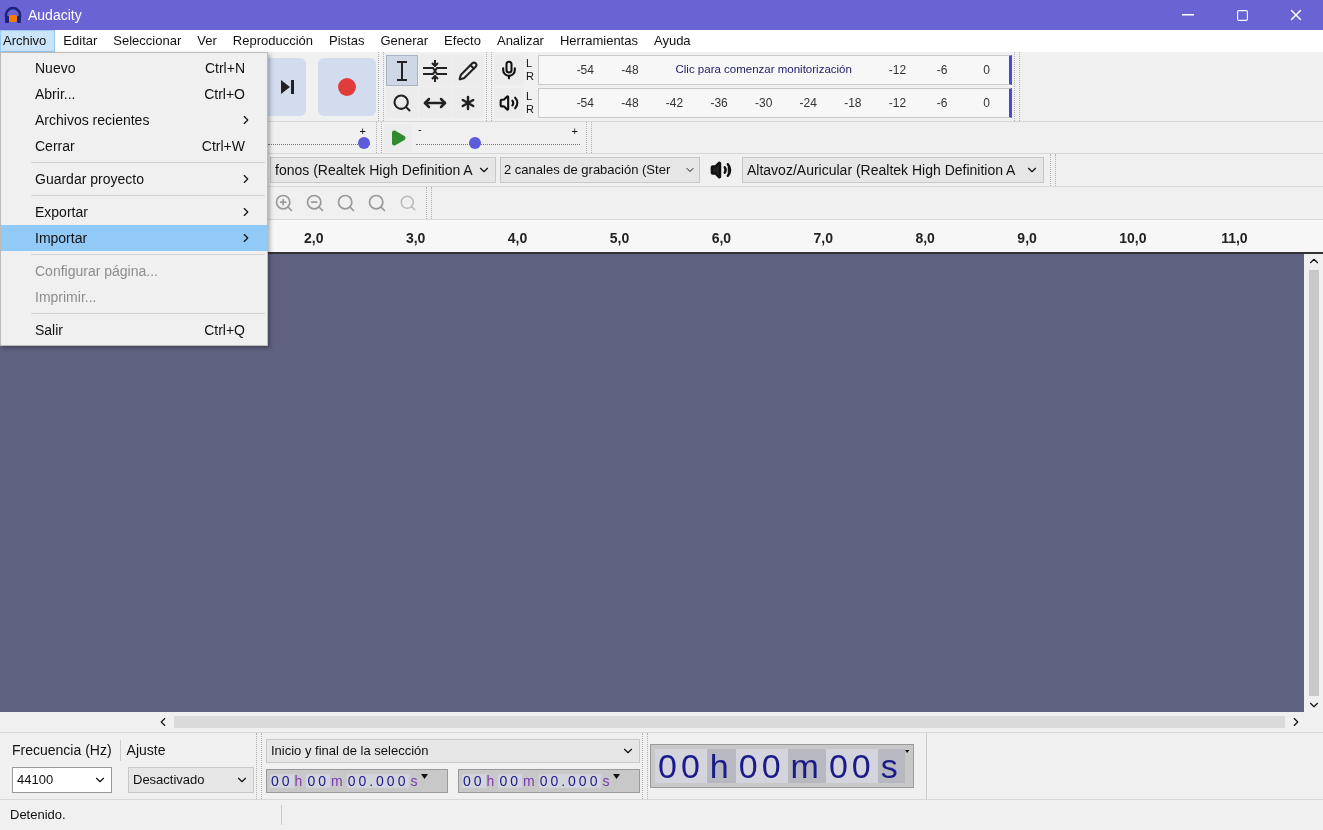 Image resolution: width=1323 pixels, height=830 pixels. Describe the element at coordinates (1242, 15) in the screenshot. I see `maximize-icon` at that location.